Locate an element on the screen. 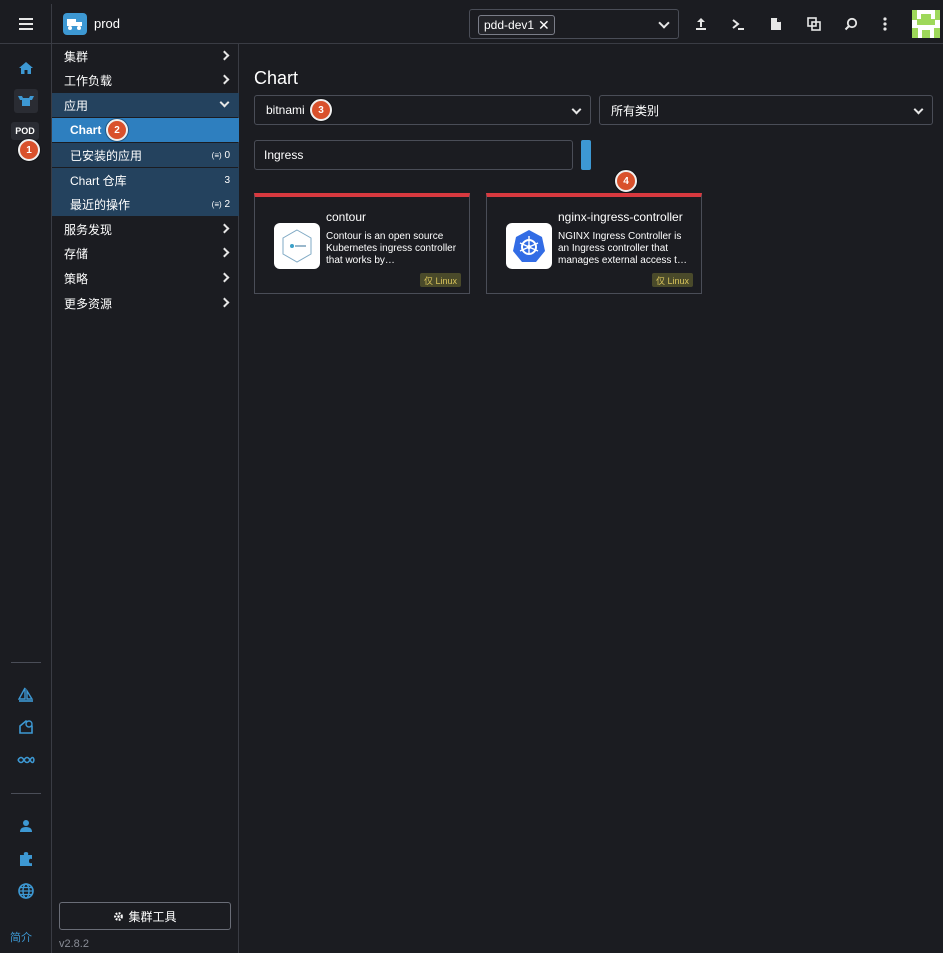  category-select: 所有类别 is located at coordinates (766, 110).